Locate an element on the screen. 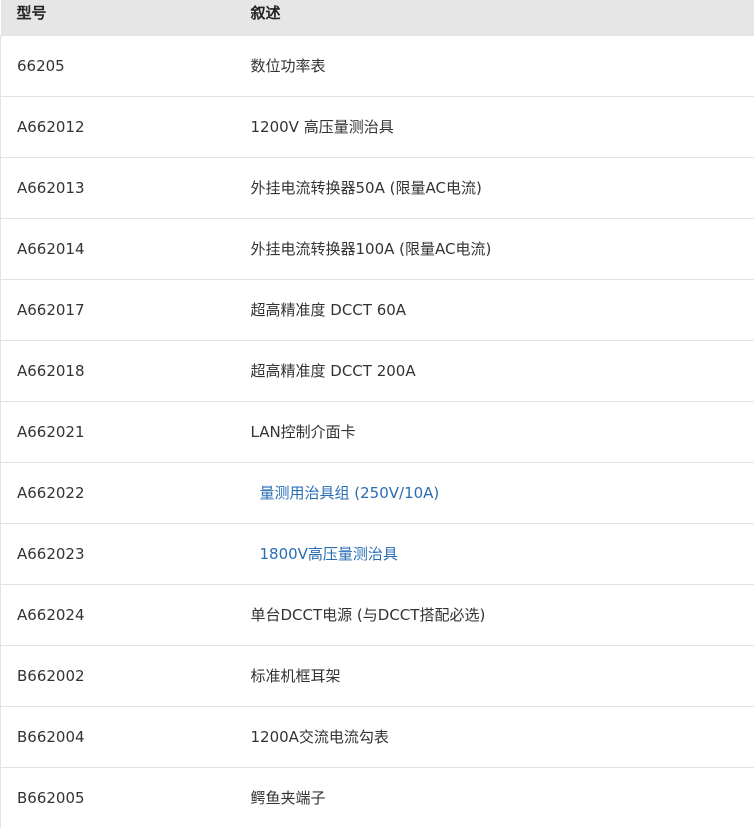  description-cell: 1200A交流电流勾表 is located at coordinates (494, 736).